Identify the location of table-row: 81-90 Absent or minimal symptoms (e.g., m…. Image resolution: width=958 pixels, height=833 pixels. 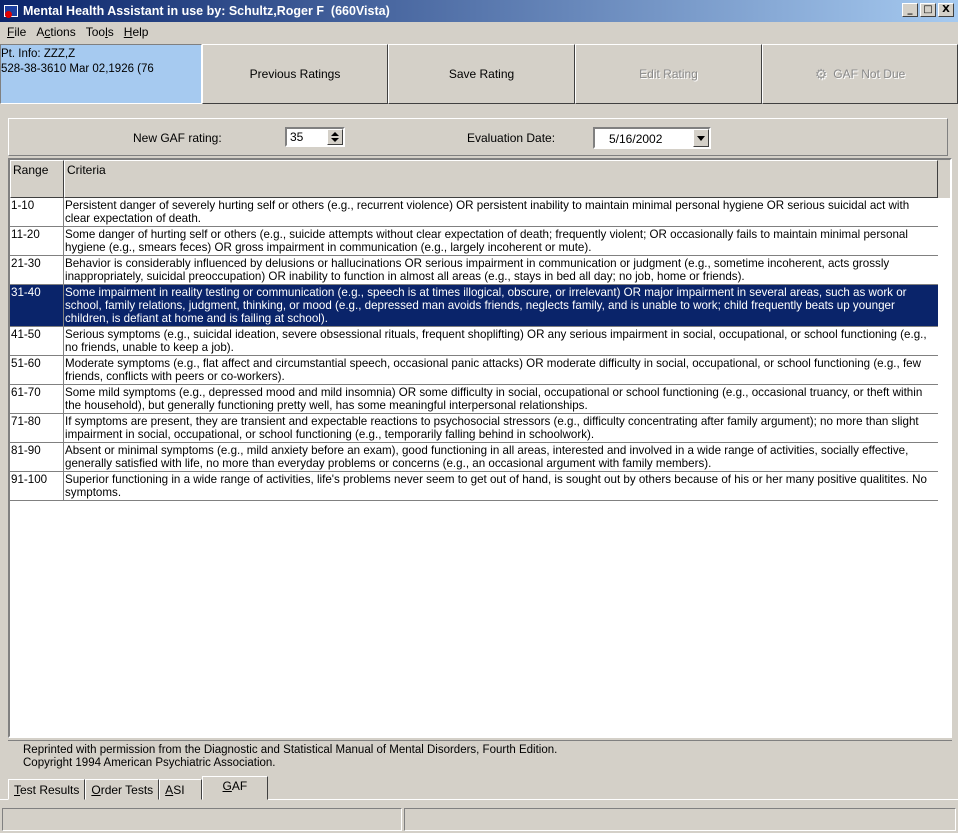
(474, 457).